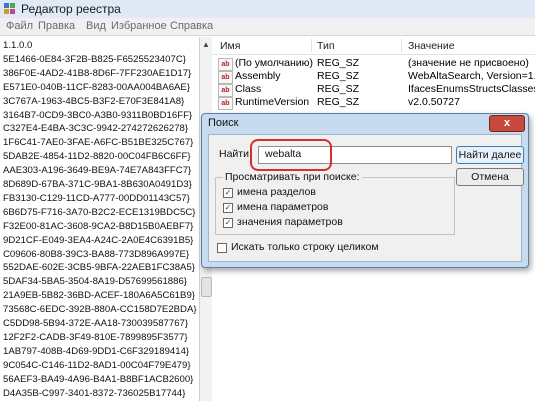 The height and width of the screenshot is (401, 535). What do you see at coordinates (96, 26) in the screenshot?
I see `menu-view: Вид` at bounding box center [96, 26].